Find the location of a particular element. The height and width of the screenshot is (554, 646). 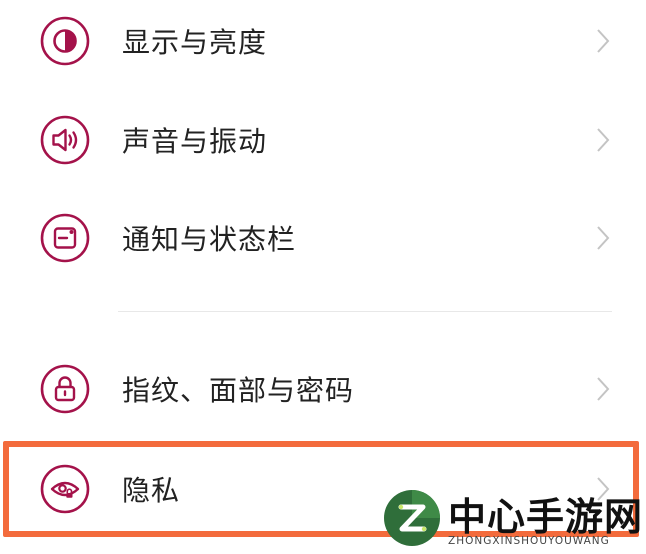

watermark: 中心手游网 ZHONGXINSHOUYOUWANG is located at coordinates (513, 520).